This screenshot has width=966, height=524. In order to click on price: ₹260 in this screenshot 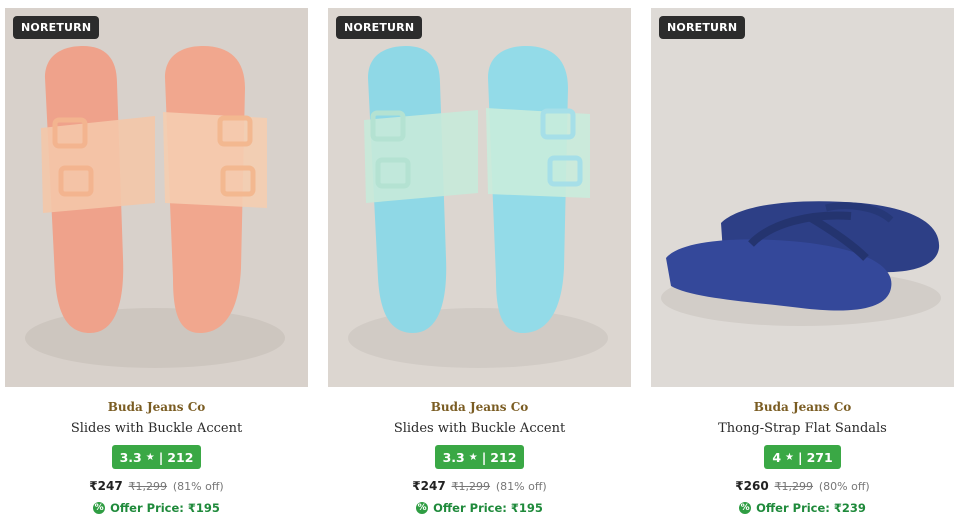, I will do `click(752, 486)`.